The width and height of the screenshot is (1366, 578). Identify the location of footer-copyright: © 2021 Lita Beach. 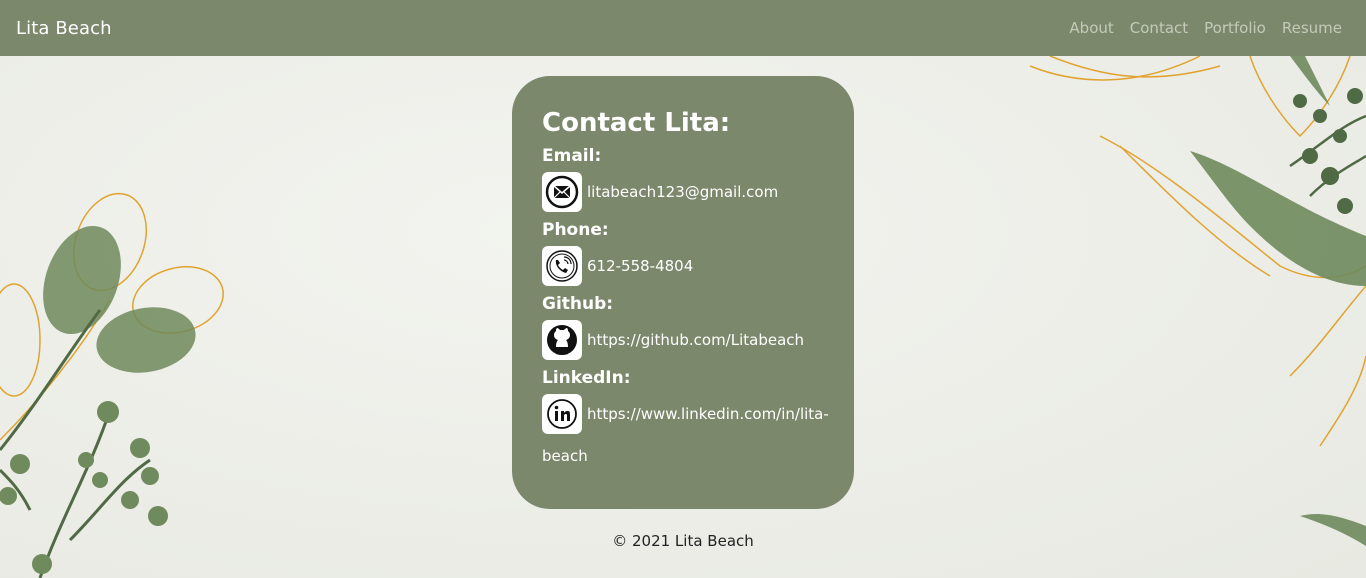
(683, 541).